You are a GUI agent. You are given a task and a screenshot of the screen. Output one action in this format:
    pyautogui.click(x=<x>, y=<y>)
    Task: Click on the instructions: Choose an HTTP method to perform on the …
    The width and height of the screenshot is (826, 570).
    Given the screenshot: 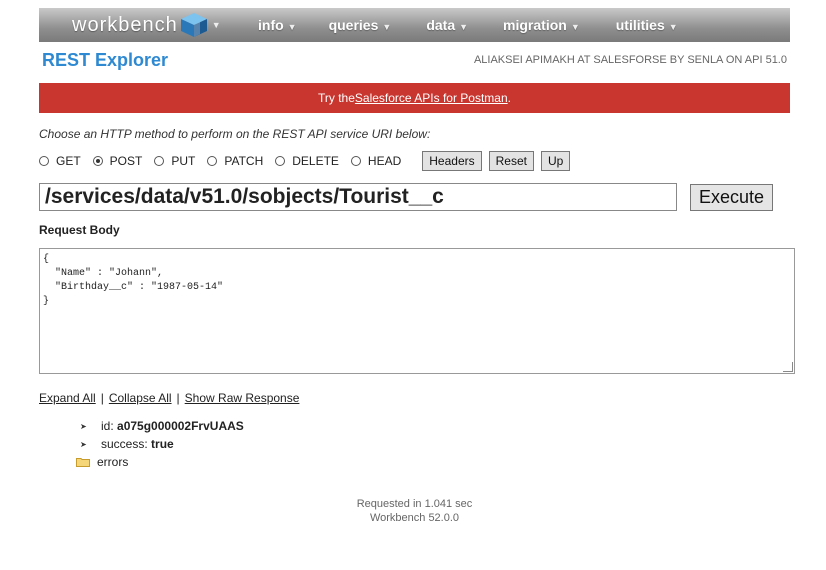 What is the action you would take?
    pyautogui.click(x=235, y=134)
    